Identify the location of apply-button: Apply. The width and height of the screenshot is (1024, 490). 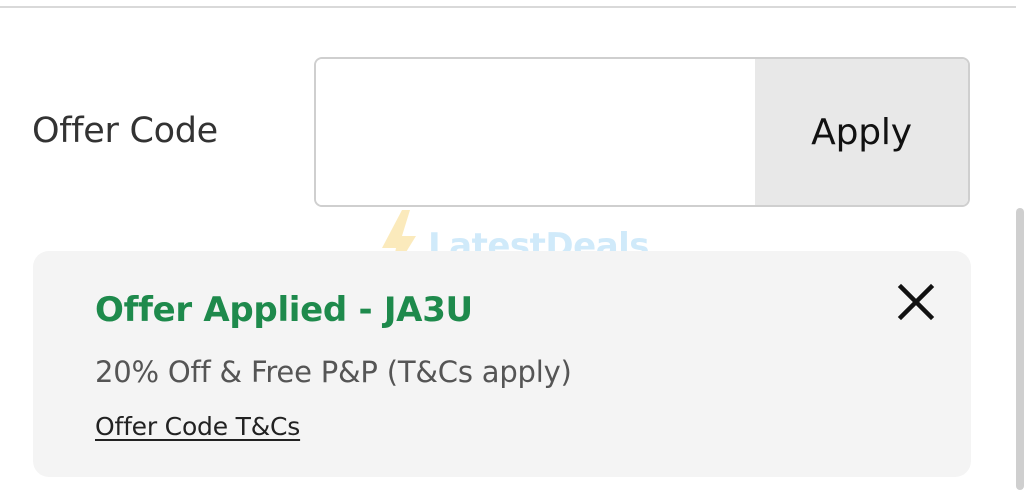
(861, 132).